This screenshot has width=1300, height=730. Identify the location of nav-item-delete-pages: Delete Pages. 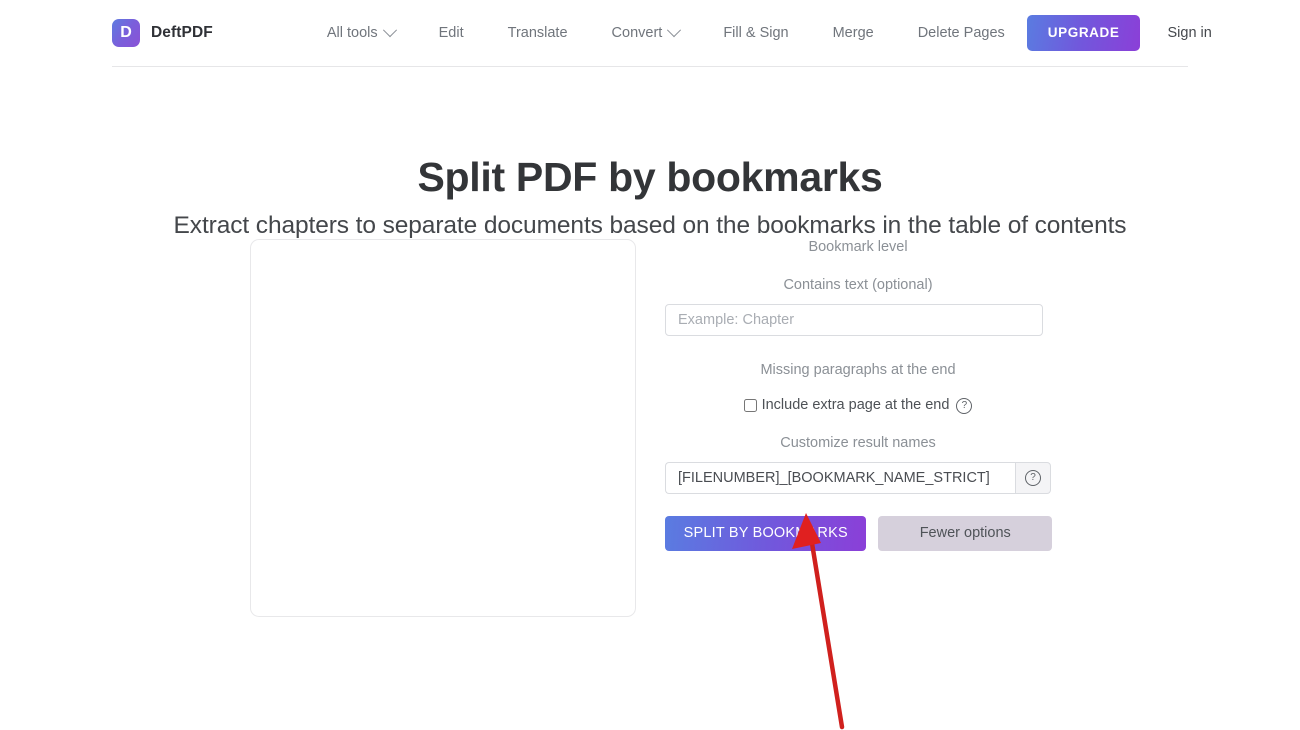
(961, 33).